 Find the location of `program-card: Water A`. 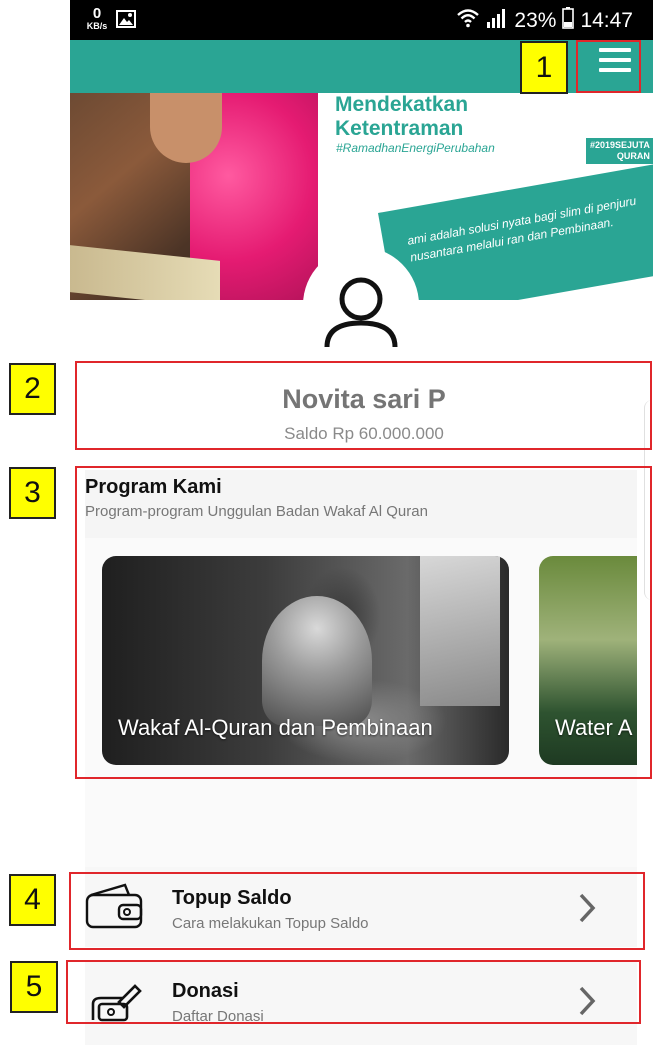

program-card: Water A is located at coordinates (588, 660).